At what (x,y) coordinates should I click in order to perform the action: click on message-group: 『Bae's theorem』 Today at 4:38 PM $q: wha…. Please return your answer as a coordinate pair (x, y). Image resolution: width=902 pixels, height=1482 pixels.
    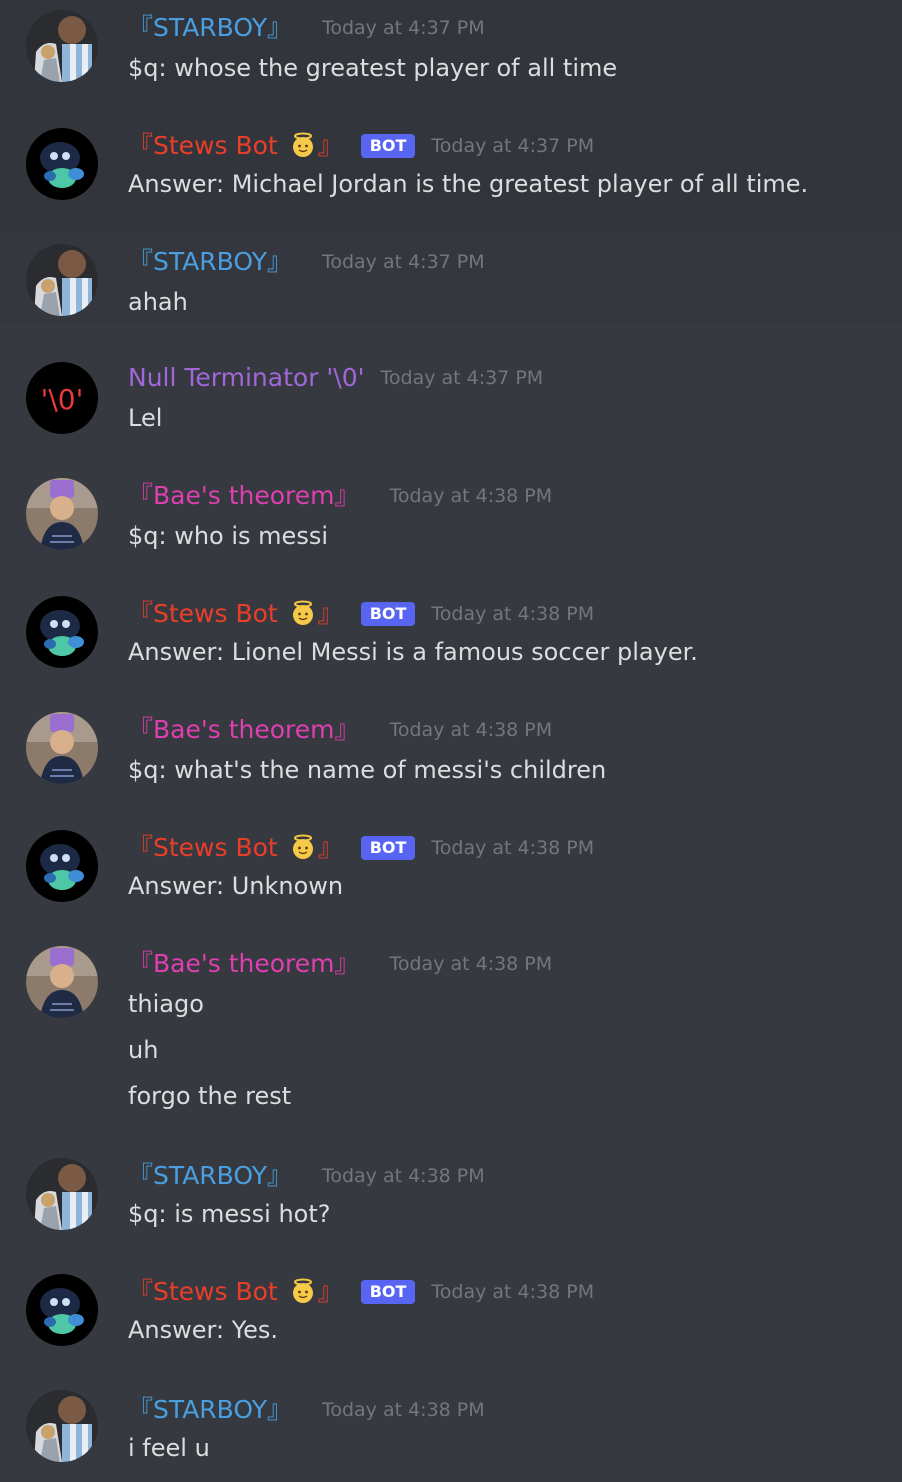
    Looking at the image, I should click on (451, 736).